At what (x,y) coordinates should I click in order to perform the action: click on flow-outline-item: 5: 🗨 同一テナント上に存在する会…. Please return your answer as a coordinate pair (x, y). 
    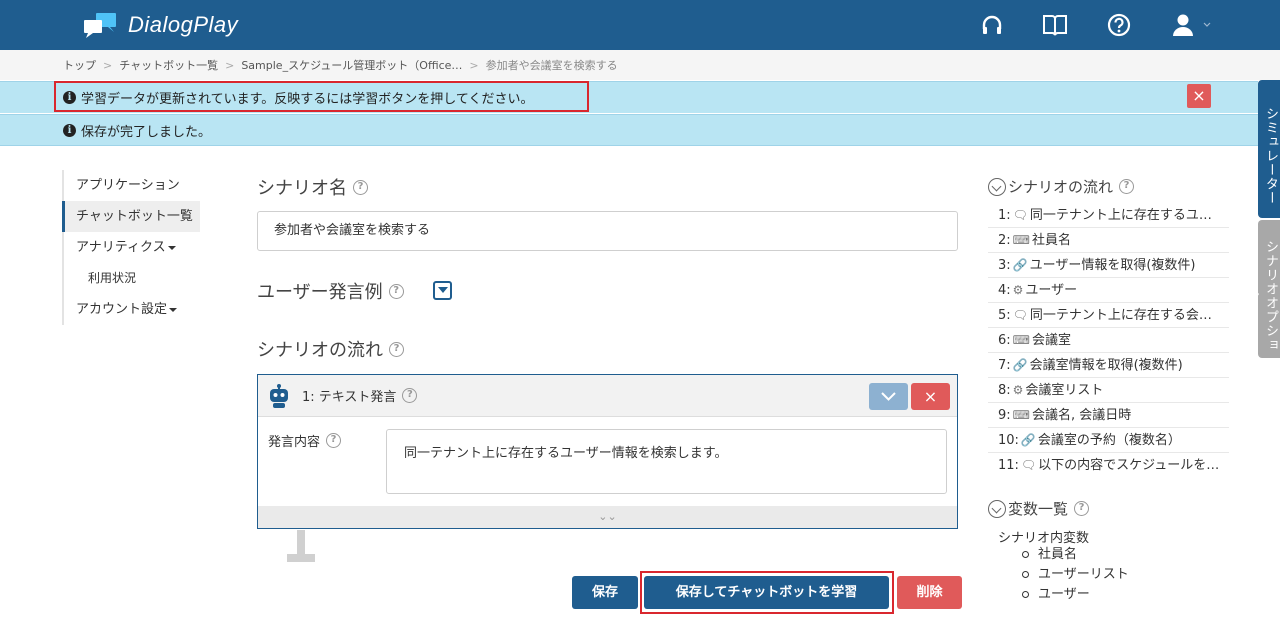
    Looking at the image, I should click on (1108, 315).